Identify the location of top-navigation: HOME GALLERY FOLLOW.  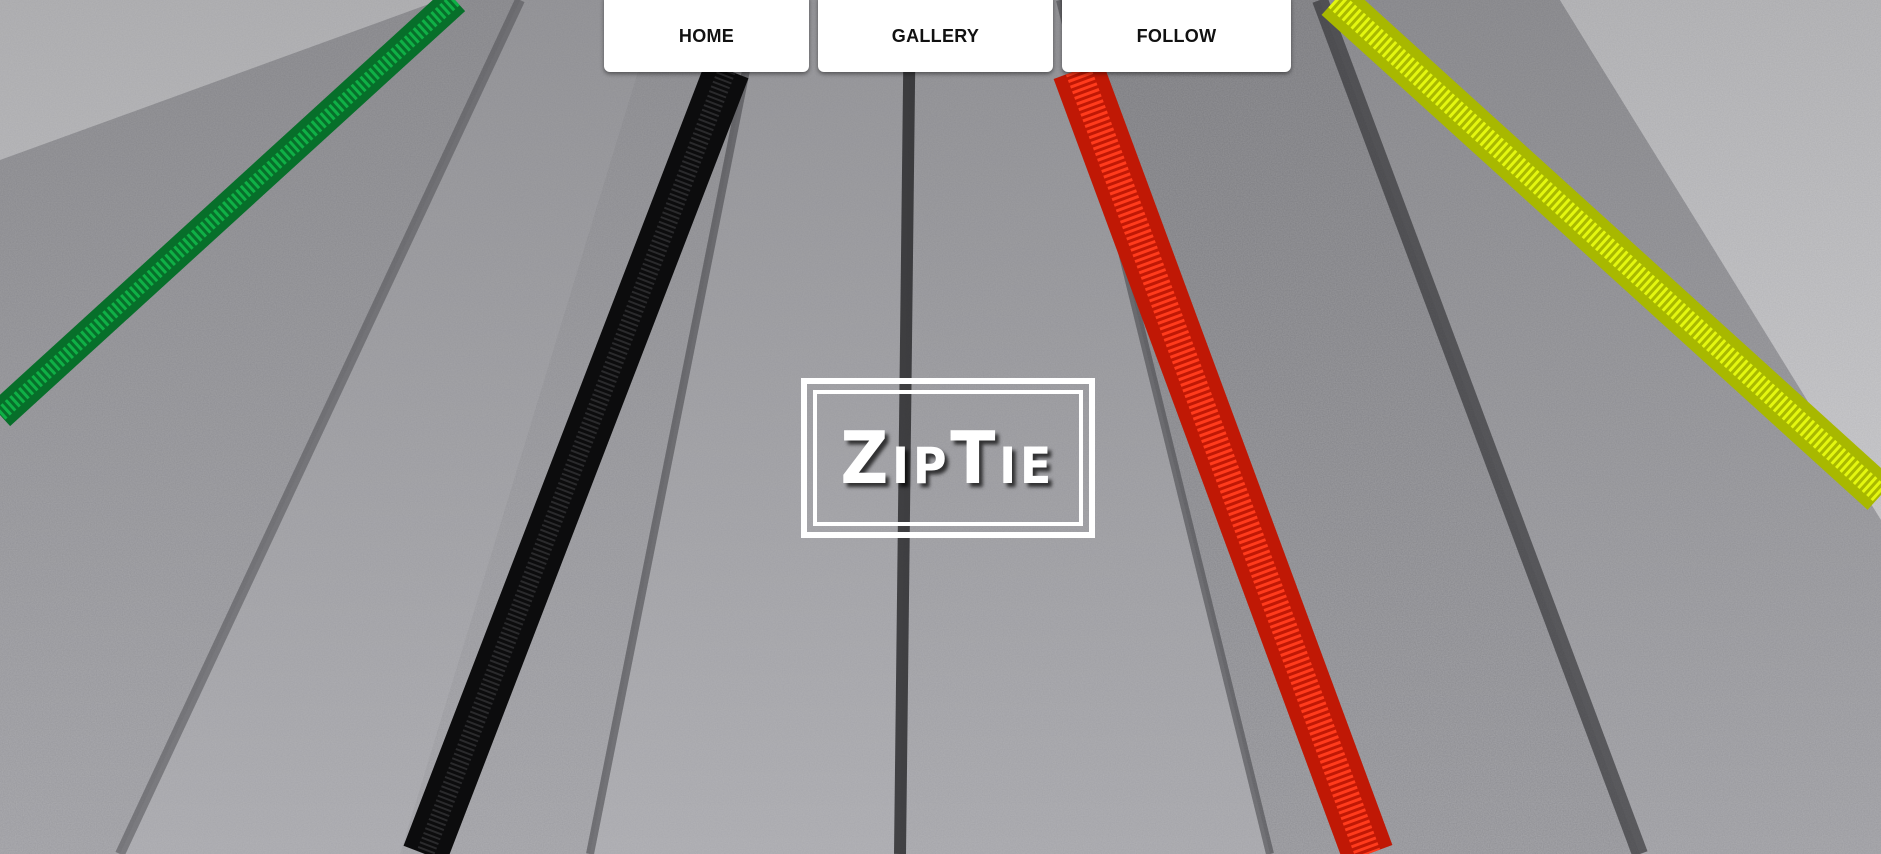
(940, 37).